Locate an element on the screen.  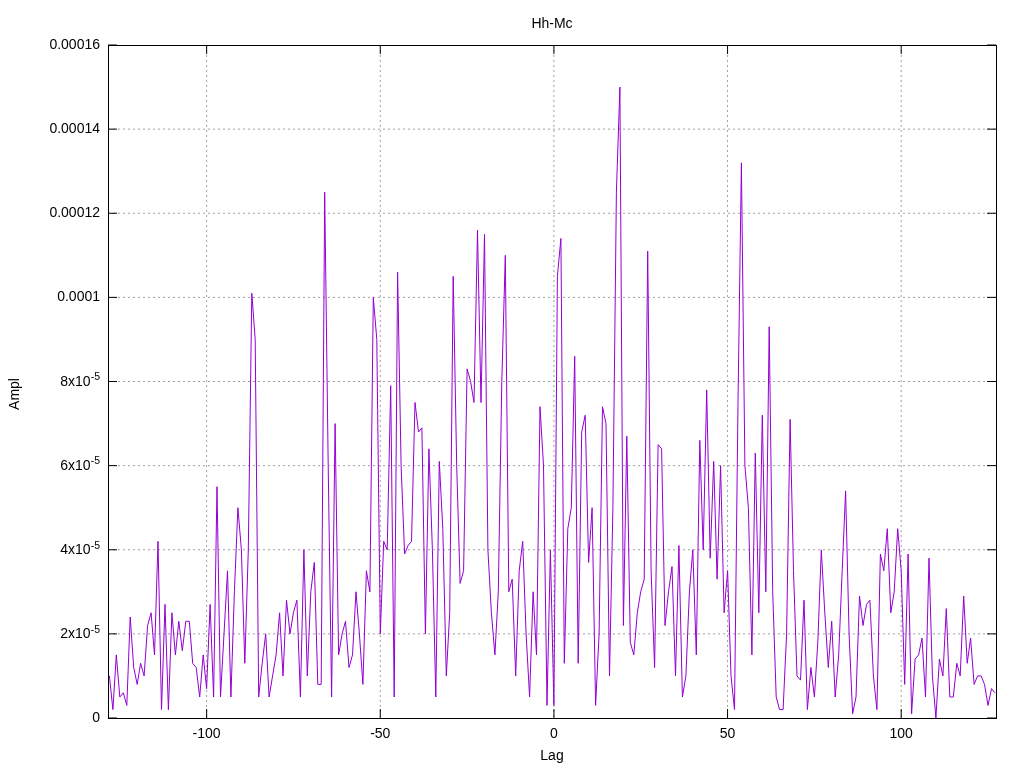
tick-label: 6x10$^{-5}$ is located at coordinates (80, 464).